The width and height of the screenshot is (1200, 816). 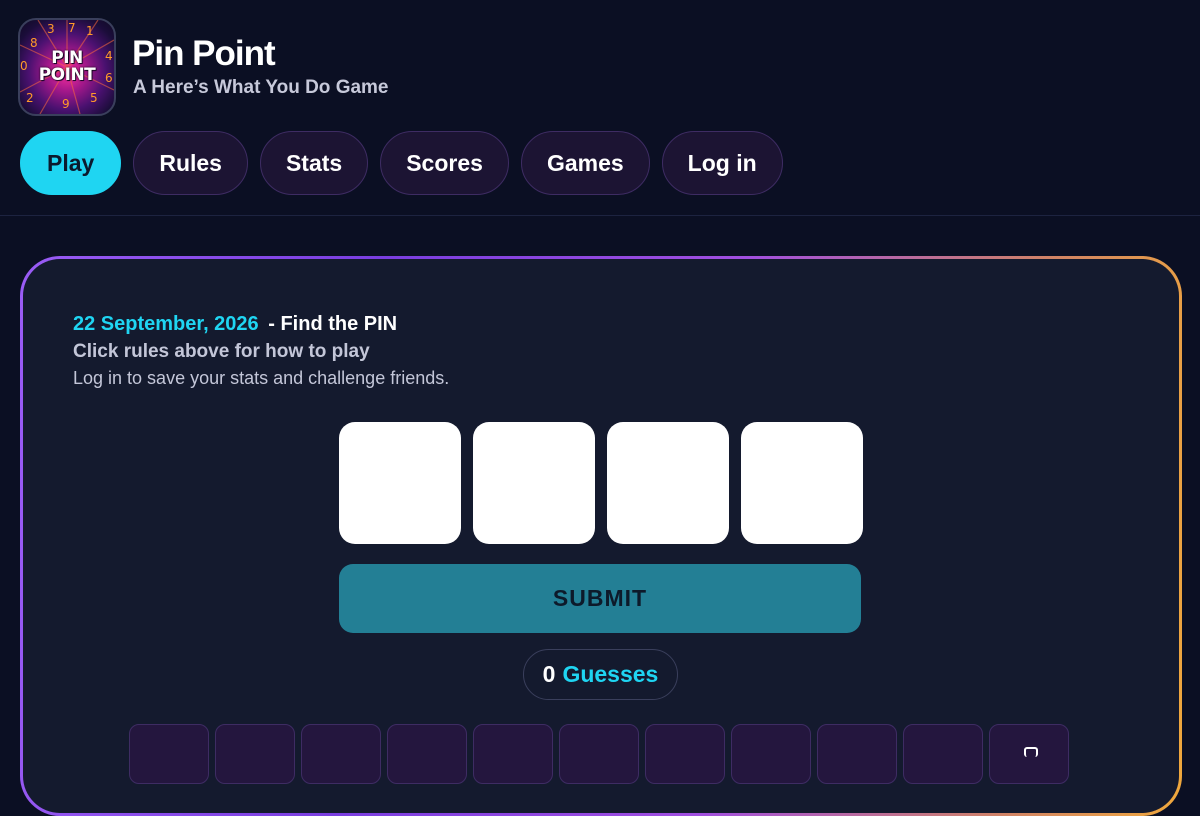 What do you see at coordinates (585, 163) in the screenshot?
I see `nav-games-button: Games` at bounding box center [585, 163].